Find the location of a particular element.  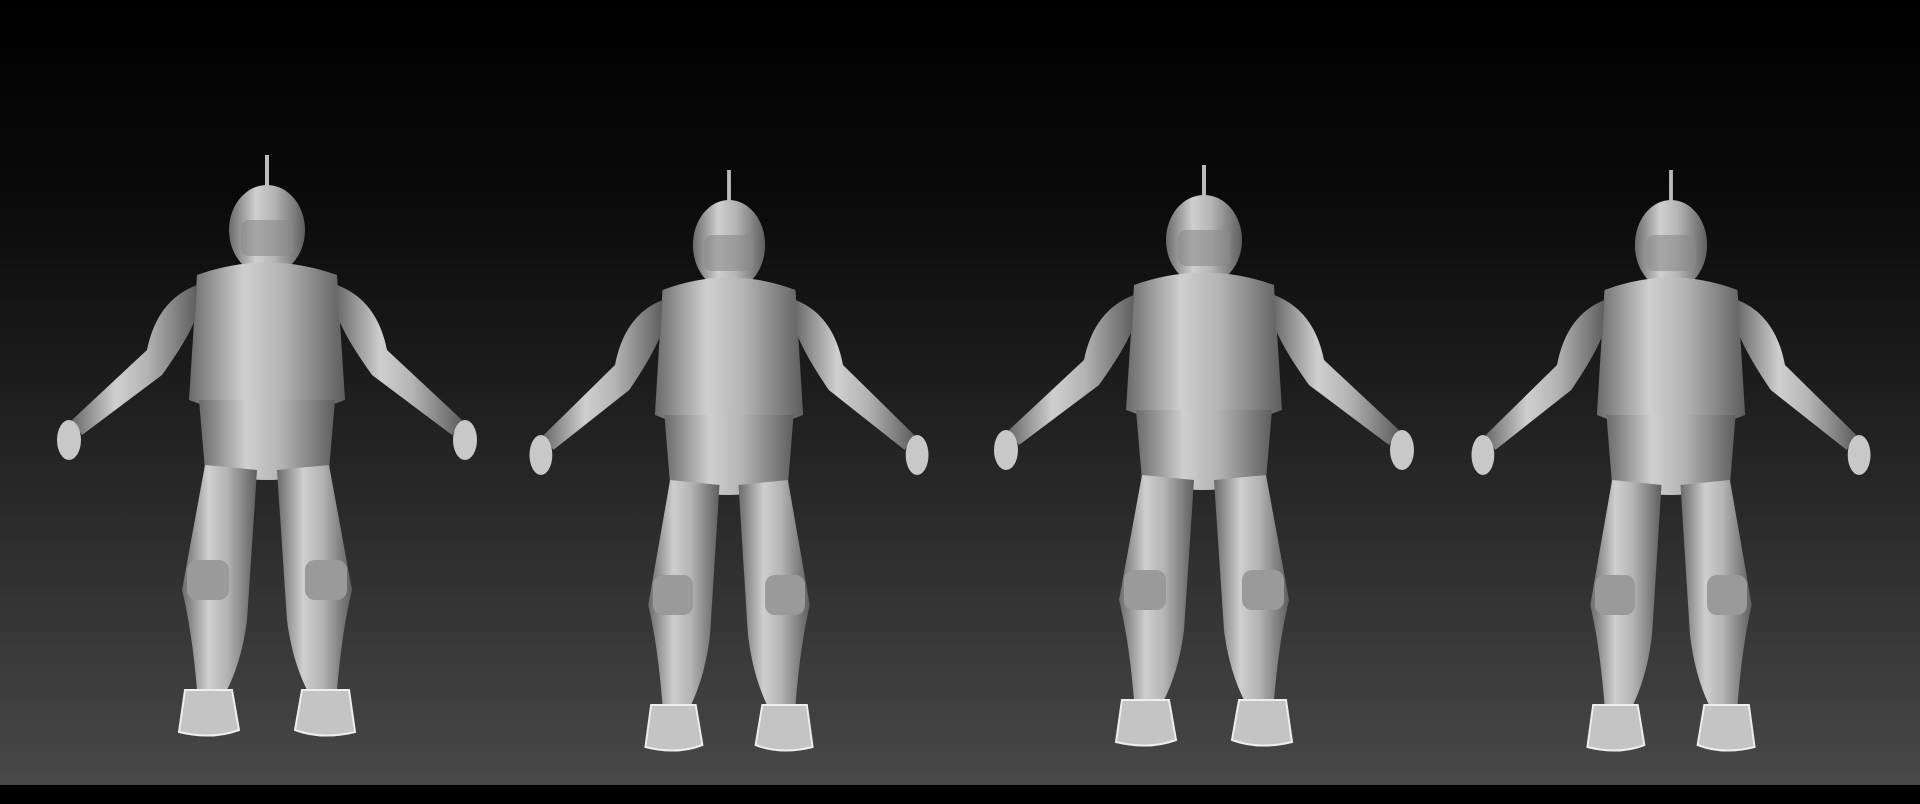

bottom-black-bar is located at coordinates (960, 794).